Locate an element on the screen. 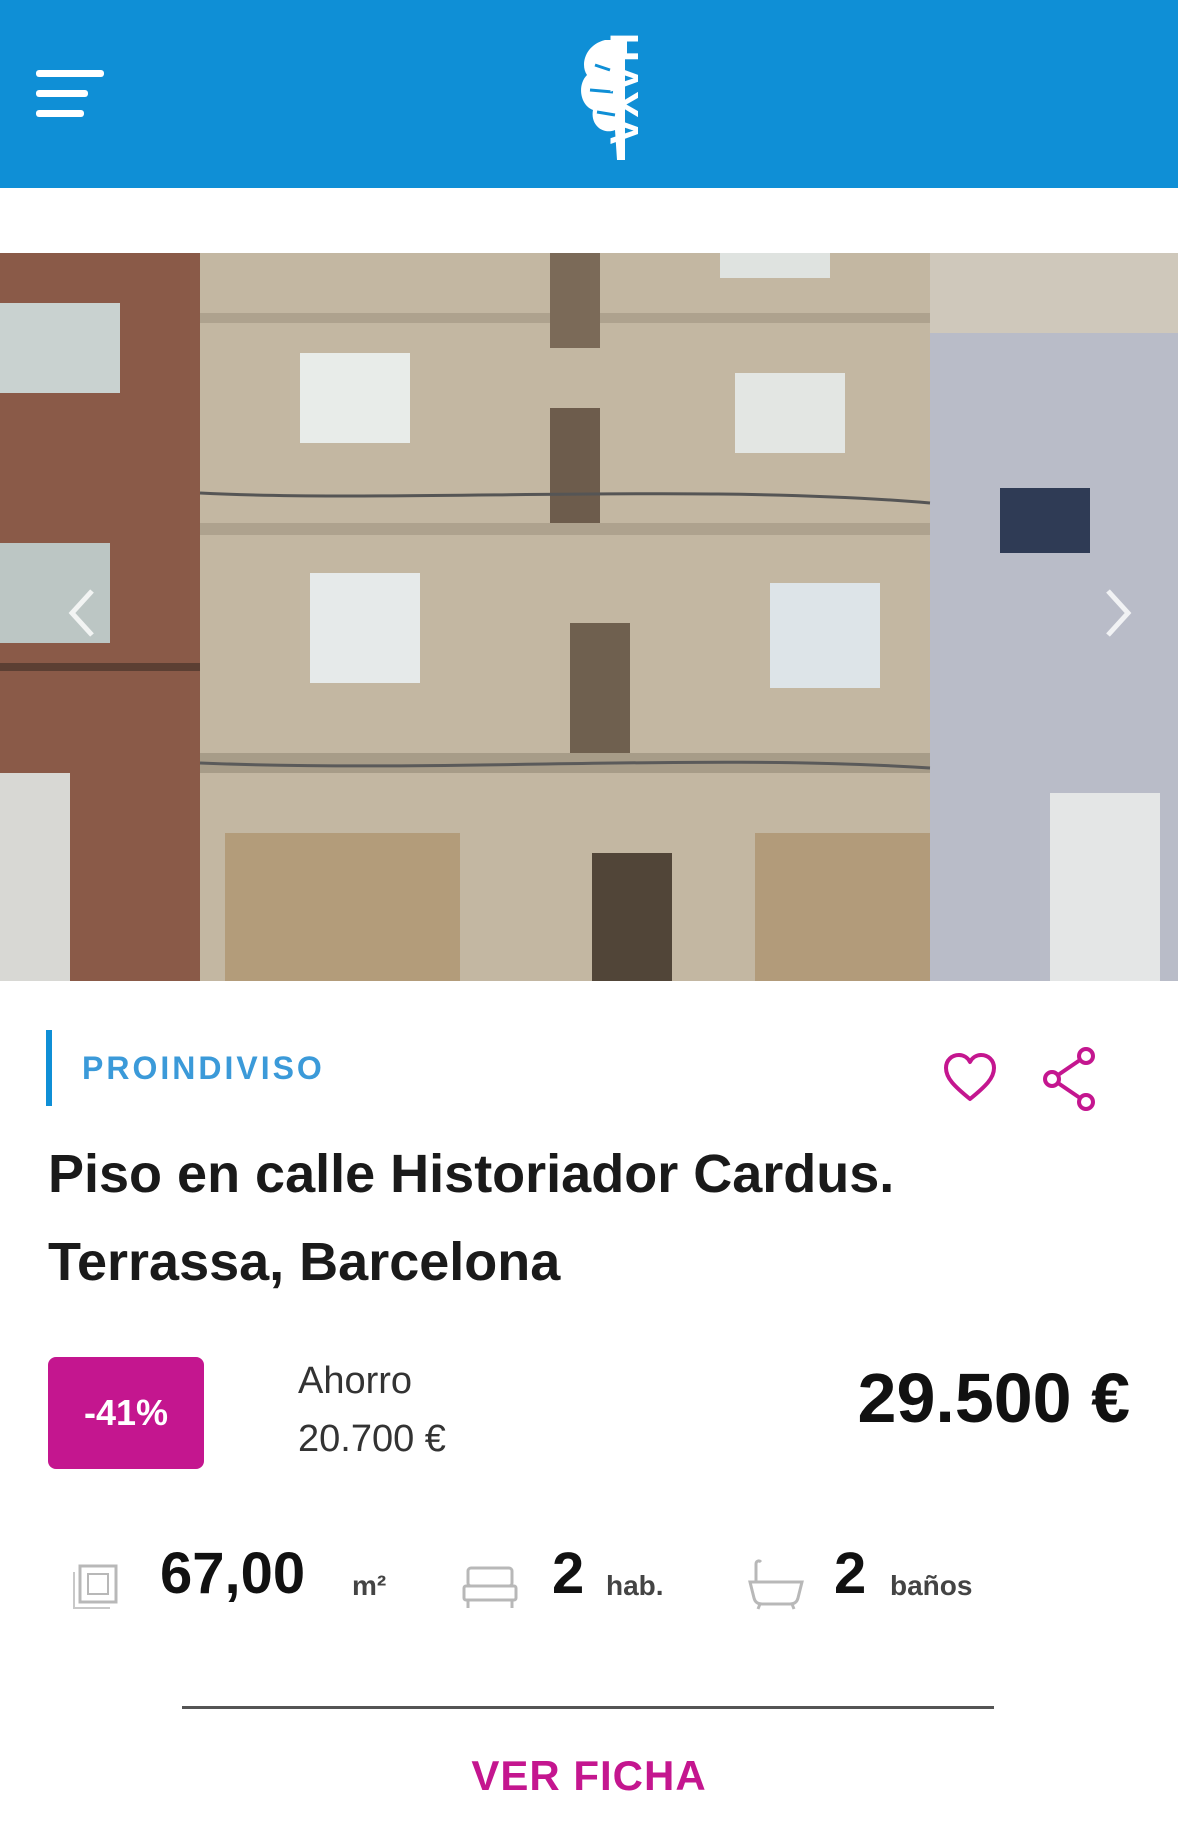 This screenshot has height=1830, width=1200. rooms-unit: hab. is located at coordinates (635, 1585).